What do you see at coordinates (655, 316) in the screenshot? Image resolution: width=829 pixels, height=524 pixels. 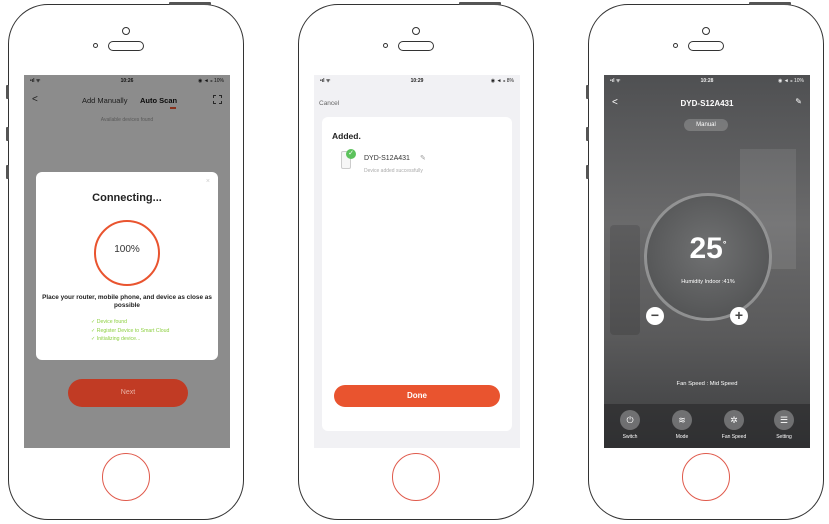 I see `decrease-button: −` at bounding box center [655, 316].